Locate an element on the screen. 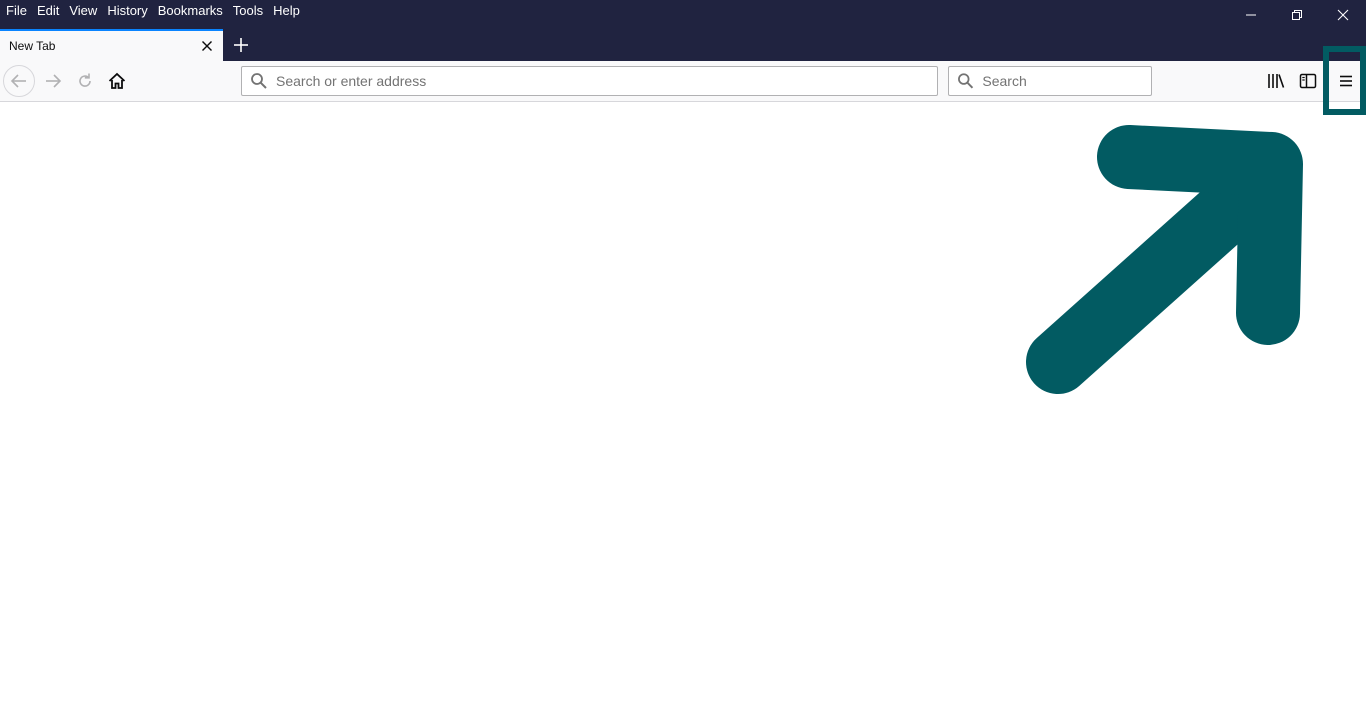 The height and width of the screenshot is (728, 1366). plus-icon is located at coordinates (241, 45).